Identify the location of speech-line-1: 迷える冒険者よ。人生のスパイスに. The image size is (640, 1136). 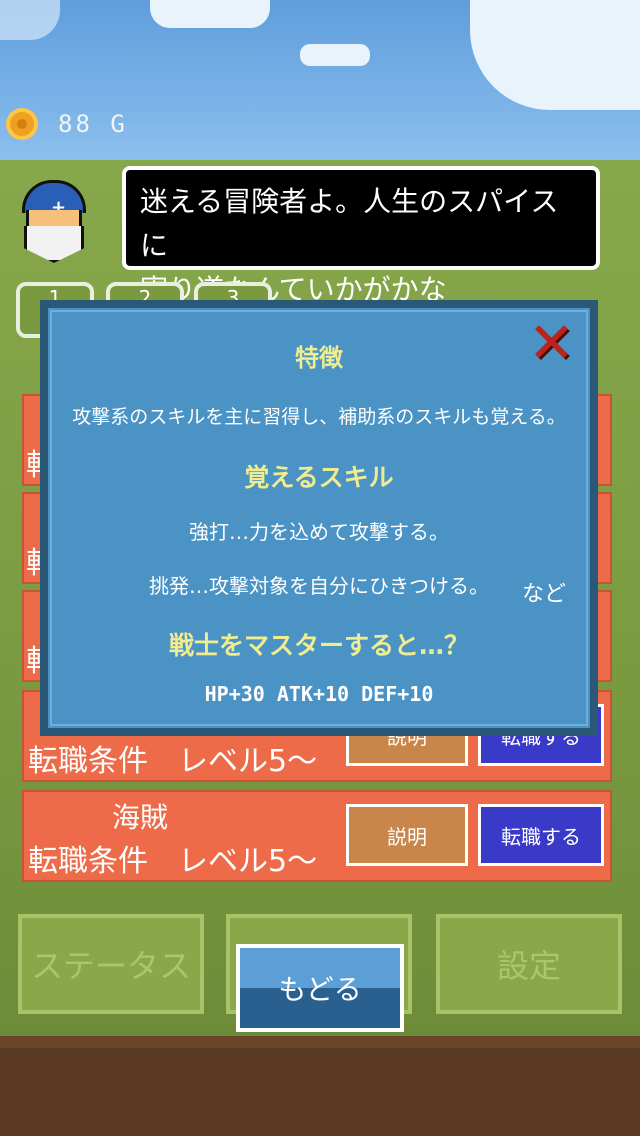
(349, 223).